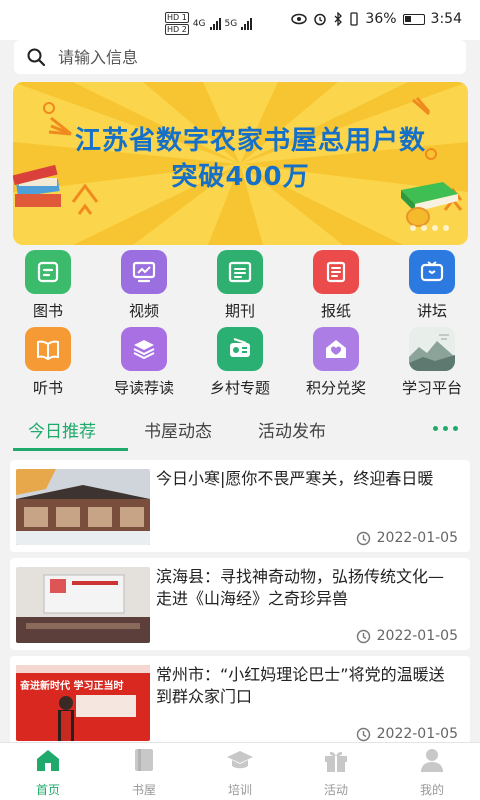  I want to click on hd-badge: HD 2, so click(177, 29).